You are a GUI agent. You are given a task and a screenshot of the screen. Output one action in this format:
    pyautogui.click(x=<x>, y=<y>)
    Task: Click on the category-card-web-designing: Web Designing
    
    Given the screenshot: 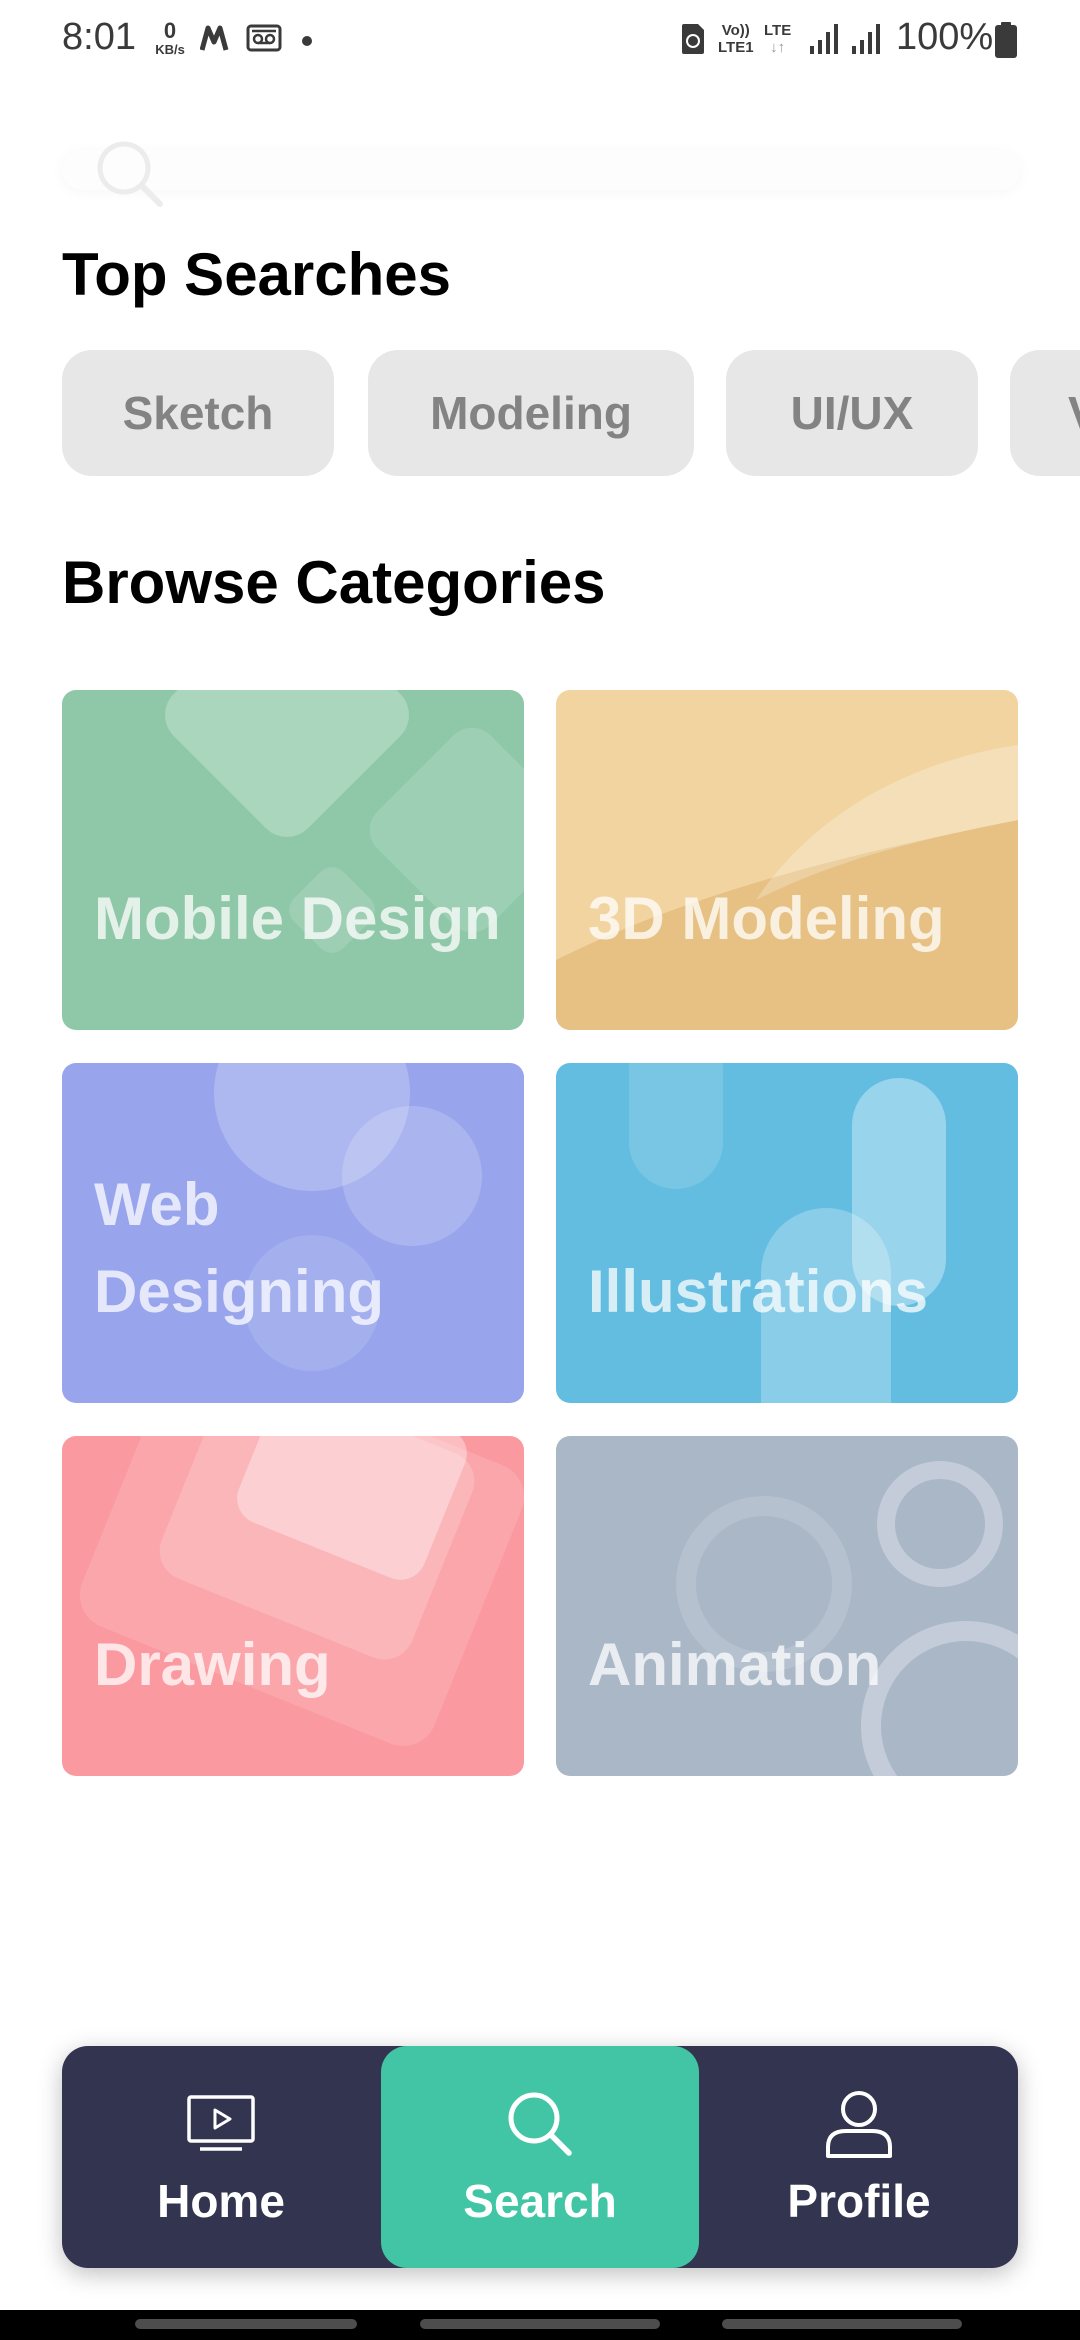 What is the action you would take?
    pyautogui.click(x=293, y=1233)
    